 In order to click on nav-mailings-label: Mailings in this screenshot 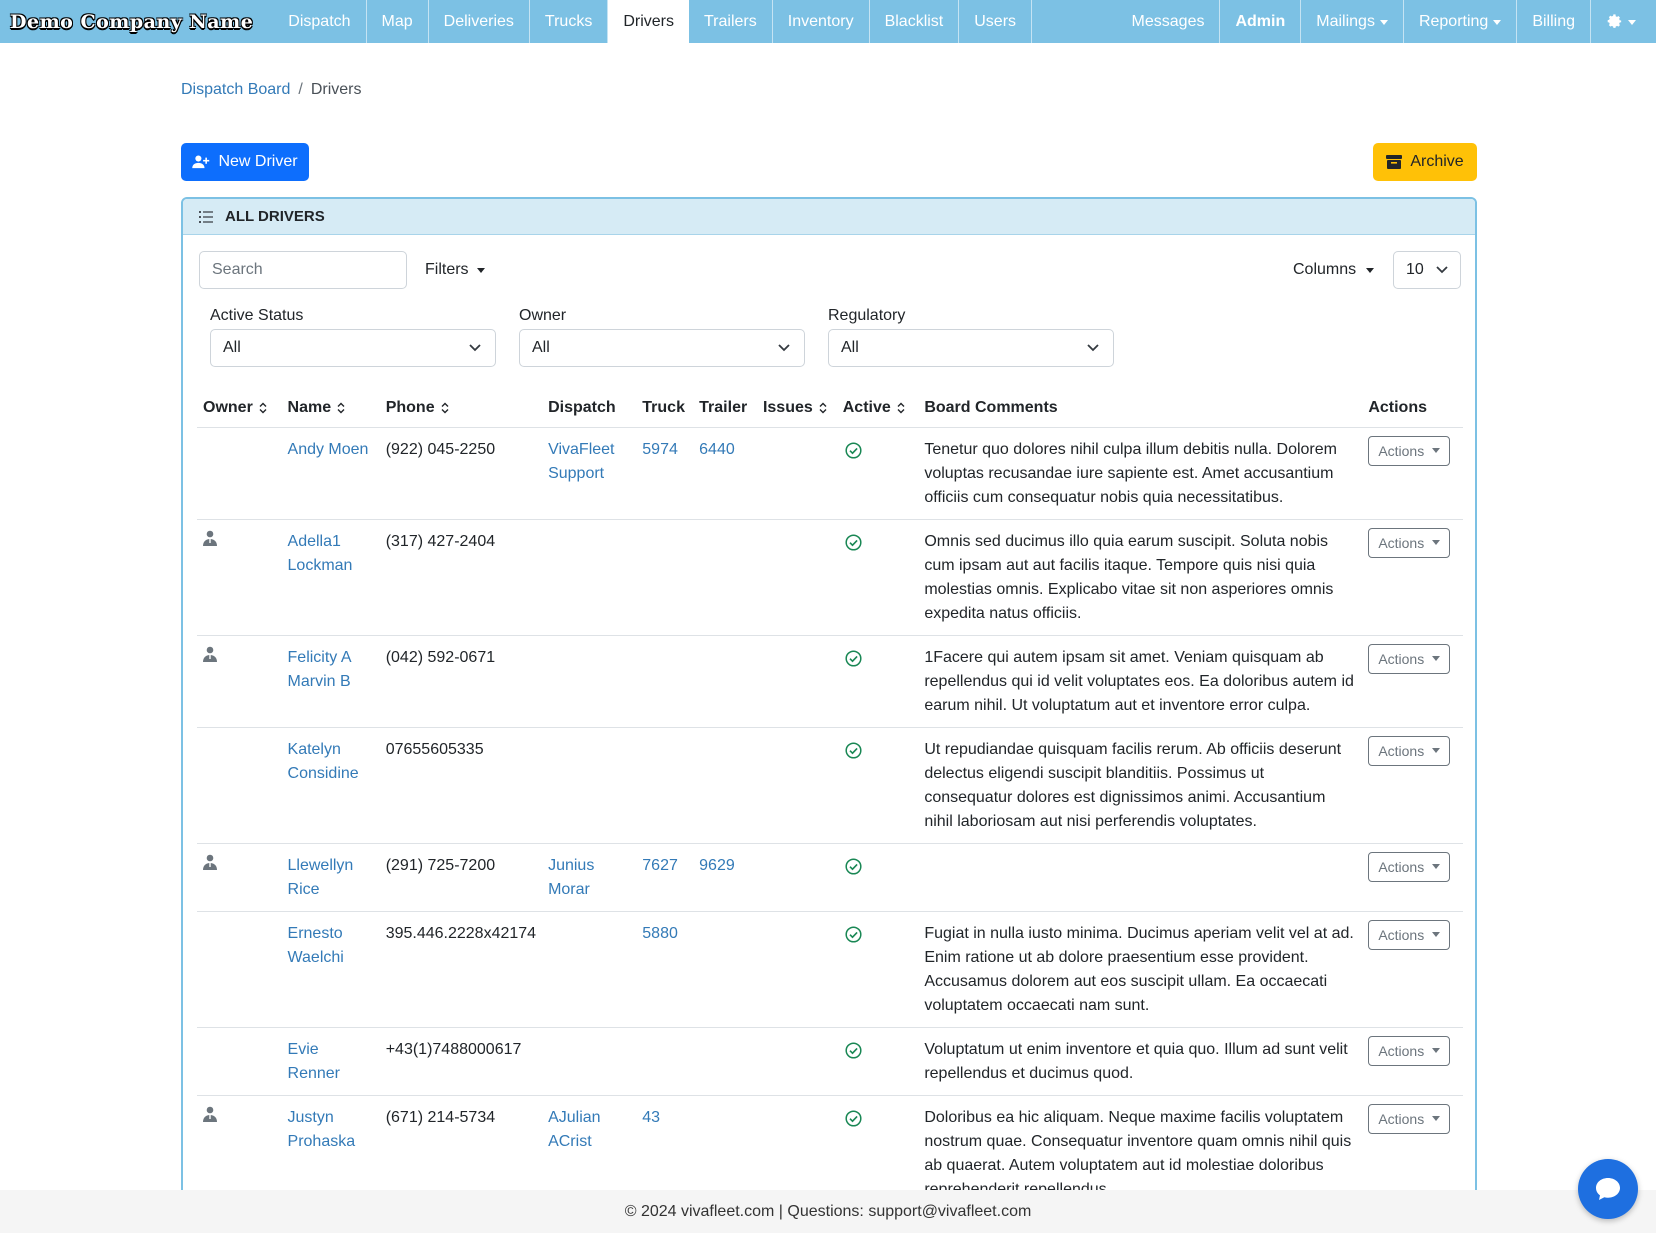, I will do `click(1345, 21)`.